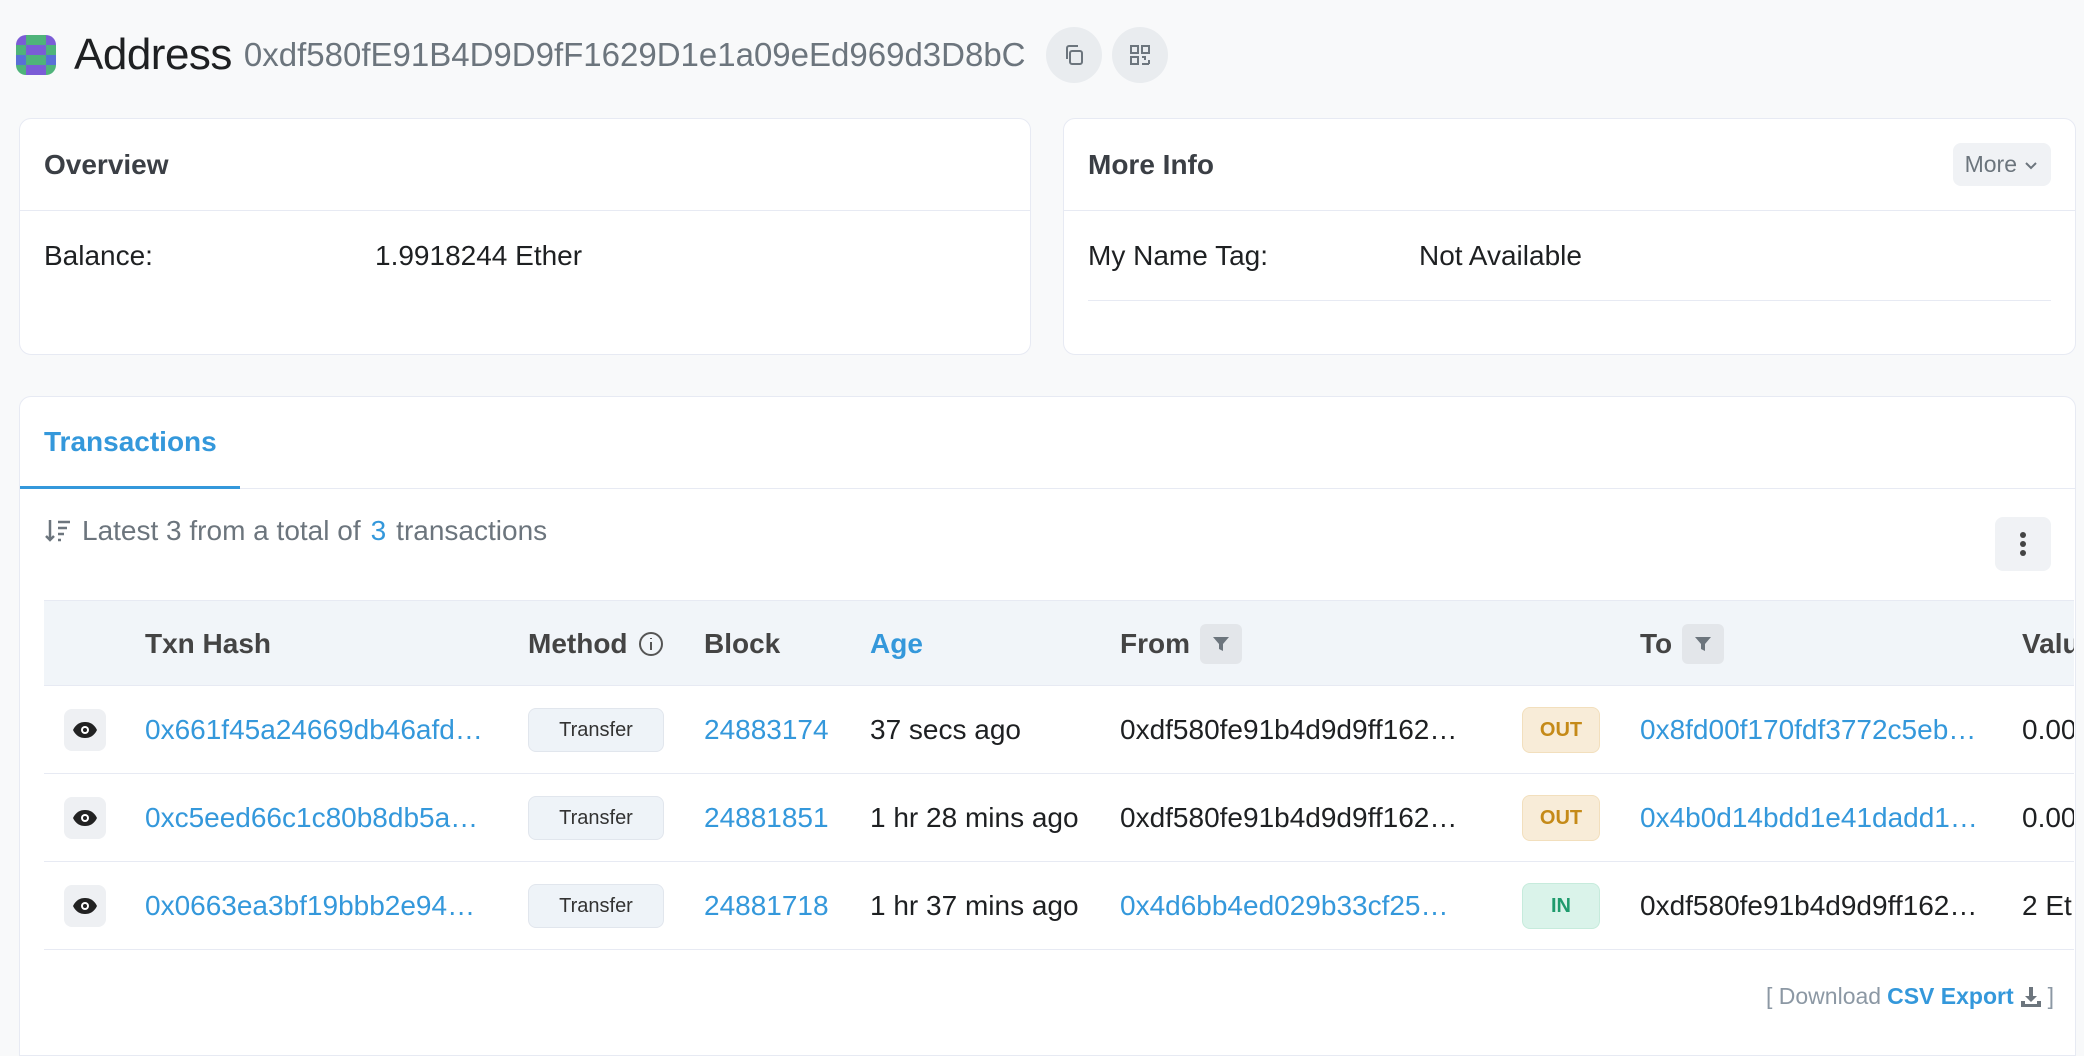 The image size is (2084, 1056). What do you see at coordinates (130, 443) in the screenshot?
I see `tab-transactions: Transactions` at bounding box center [130, 443].